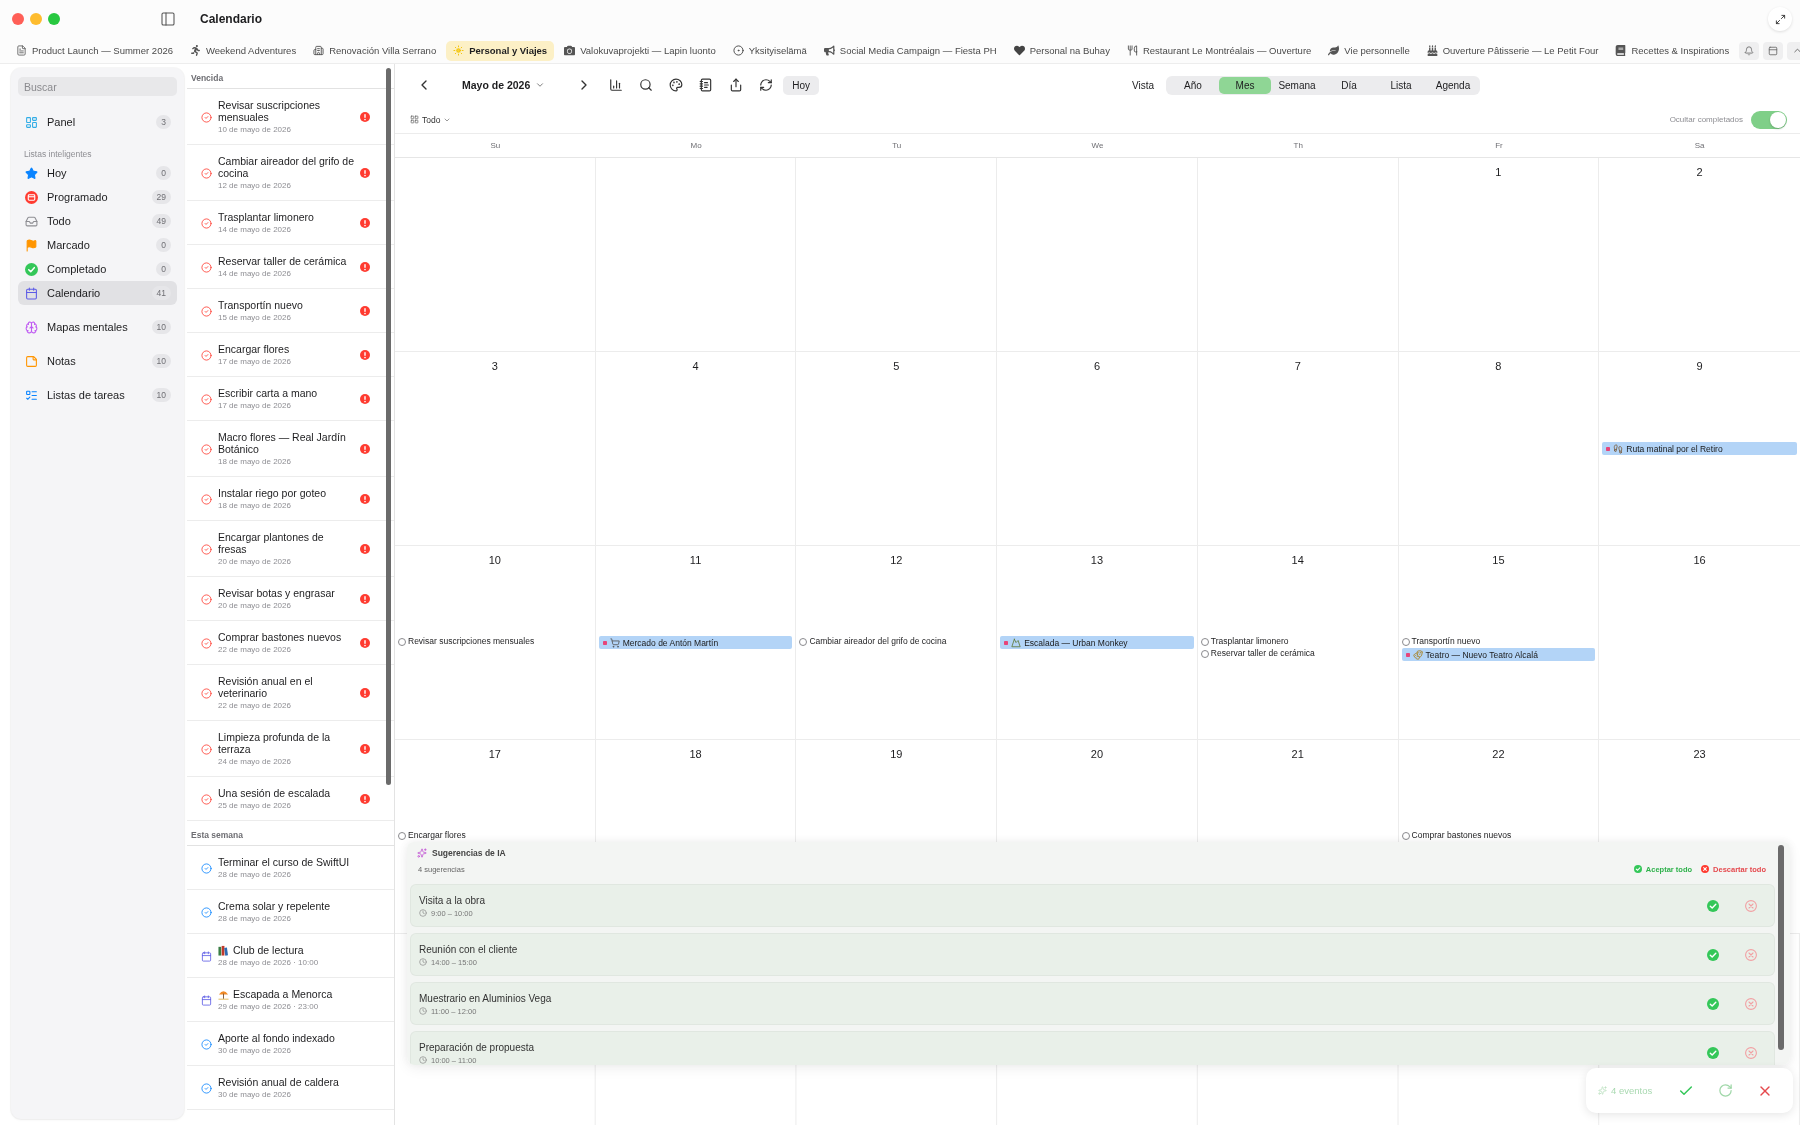 Image resolution: width=1800 pixels, height=1125 pixels. I want to click on task-title: Reservar taller de cerámica, so click(282, 261).